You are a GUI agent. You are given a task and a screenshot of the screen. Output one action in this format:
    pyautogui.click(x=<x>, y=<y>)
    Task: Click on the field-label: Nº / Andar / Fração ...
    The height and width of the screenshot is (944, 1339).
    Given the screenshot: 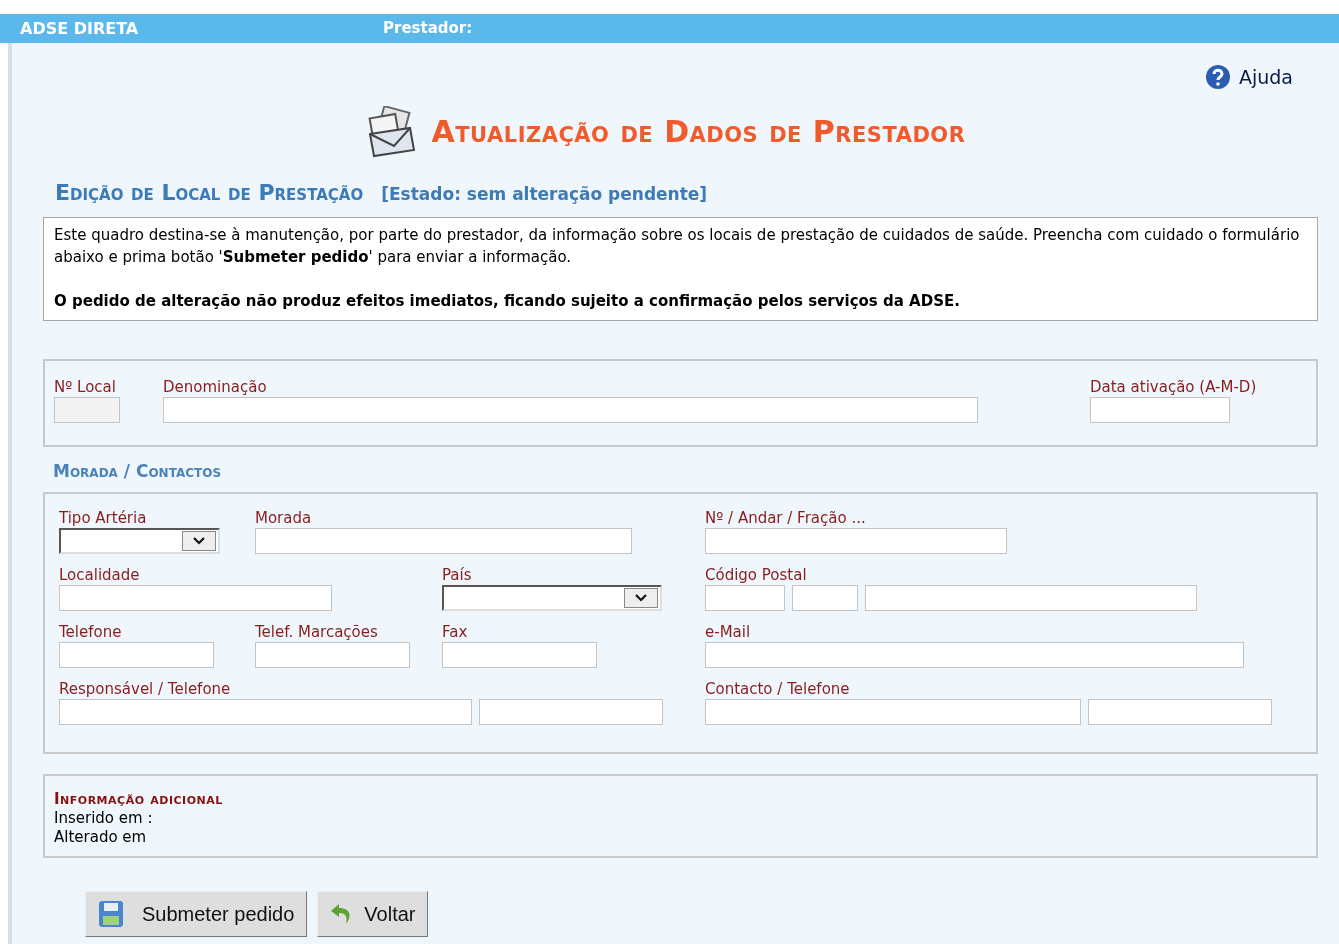 What is the action you would take?
    pyautogui.click(x=786, y=518)
    